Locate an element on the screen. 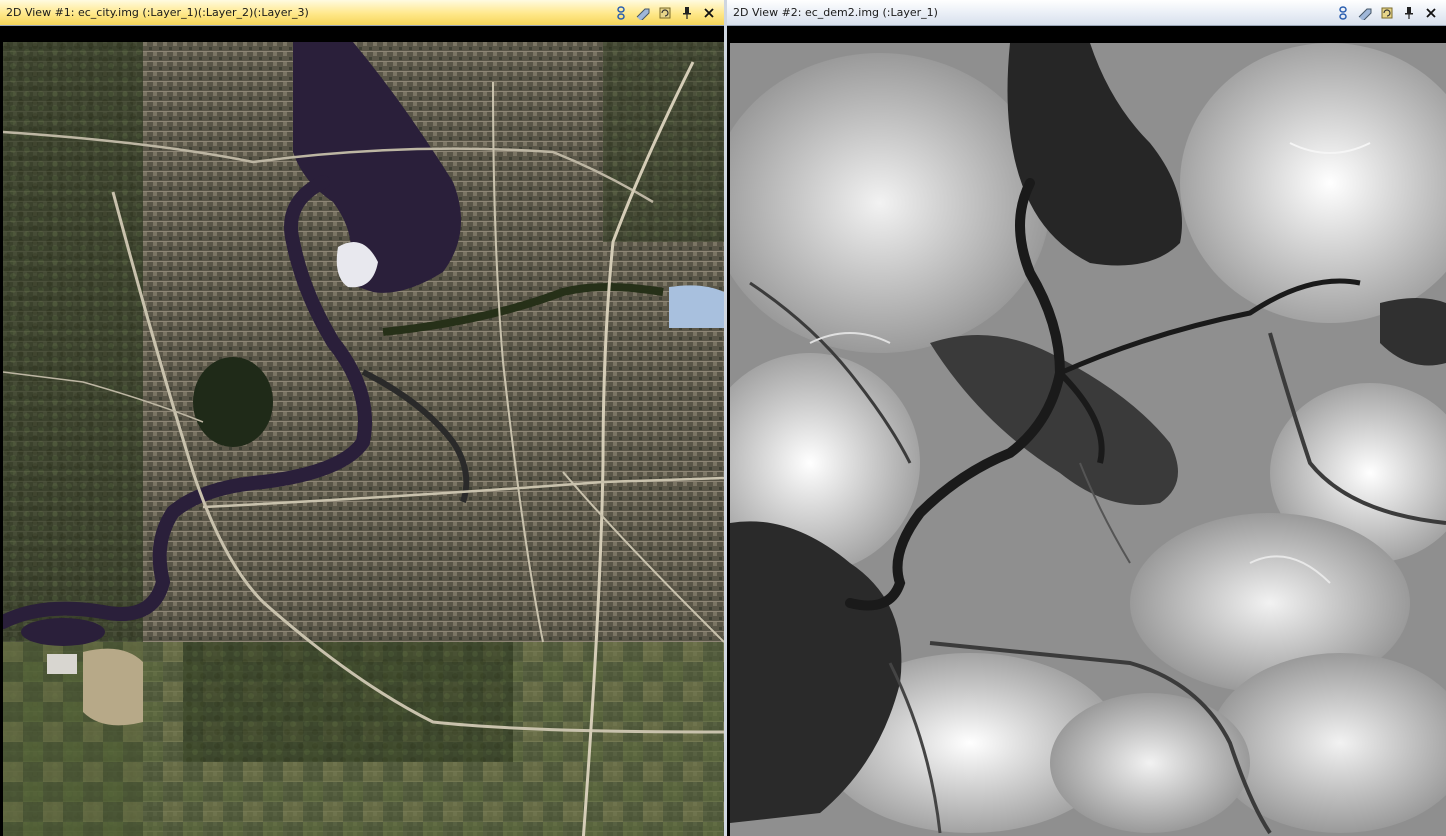  view-2-title: 2D View #2: ec_dem2.img (:Layer_1) is located at coordinates (835, 12).